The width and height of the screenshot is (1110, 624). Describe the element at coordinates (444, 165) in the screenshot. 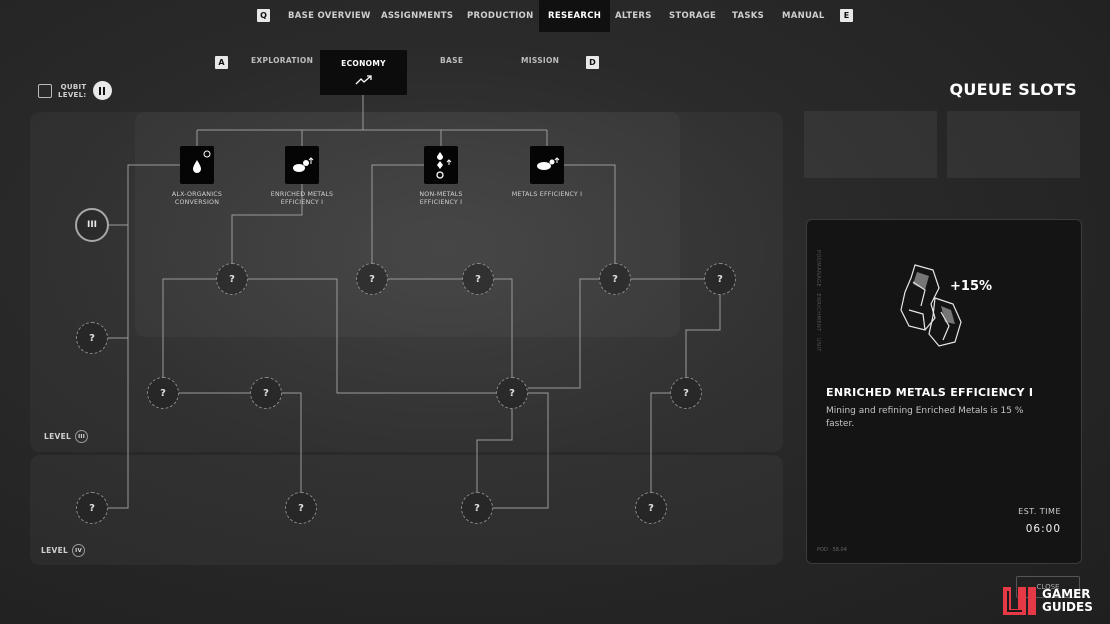

I see `non-metals-icon` at that location.